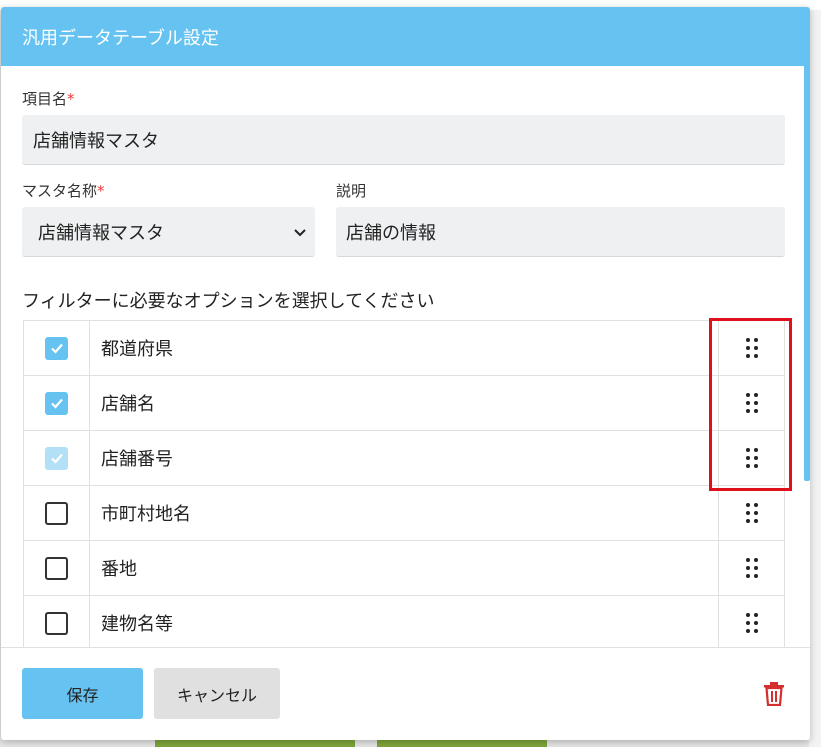 The width and height of the screenshot is (821, 747). I want to click on table-row: 市町村地名, so click(404, 513).